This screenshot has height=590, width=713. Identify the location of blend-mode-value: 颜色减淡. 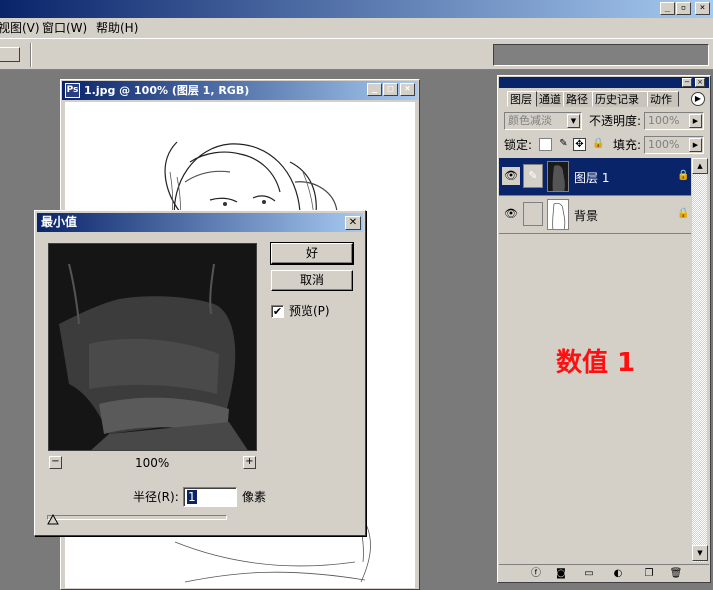
(530, 120).